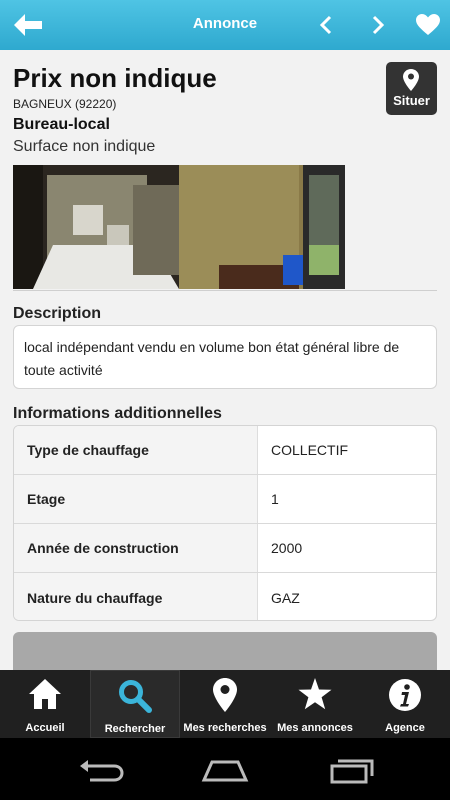 The height and width of the screenshot is (800, 450). I want to click on tab-label: Agence, so click(405, 728).